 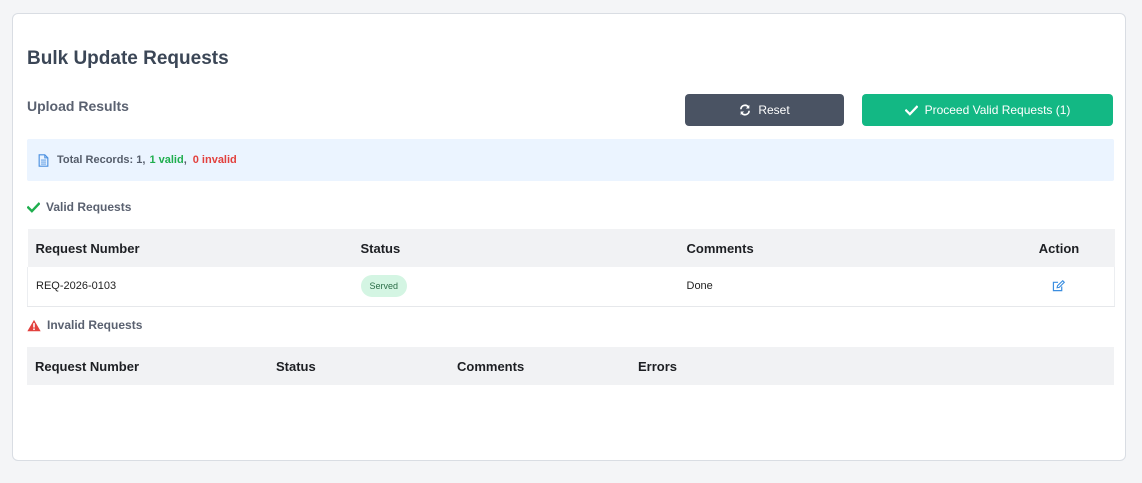 I want to click on request-number-cell: REQ-2026-0103, so click(x=190, y=287).